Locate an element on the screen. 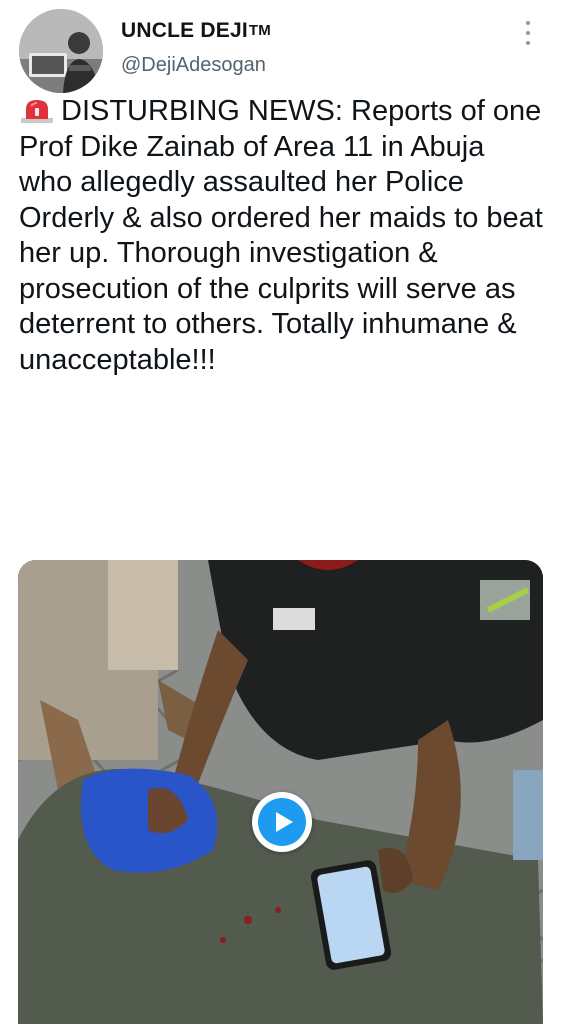 Image resolution: width=561 pixels, height=1024 pixels. tweet-header: UNCLE DEJITM @DejiAdesogan is located at coordinates (280, 48).